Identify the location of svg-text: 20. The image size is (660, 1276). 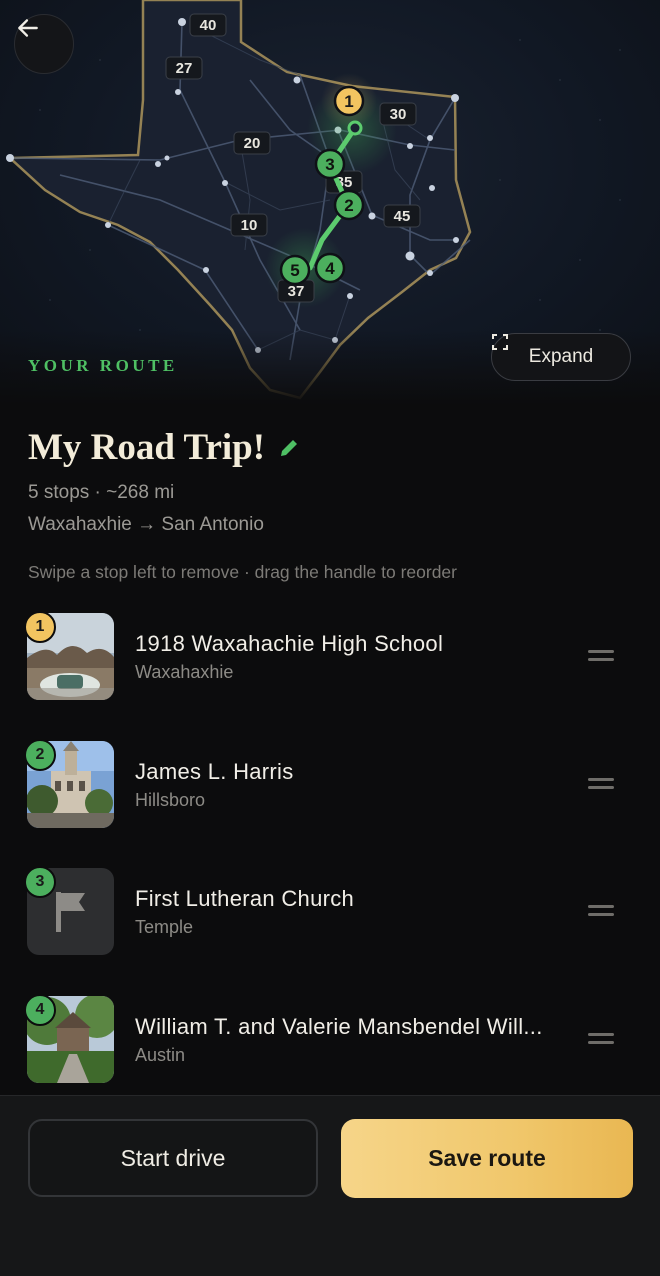
(252, 143).